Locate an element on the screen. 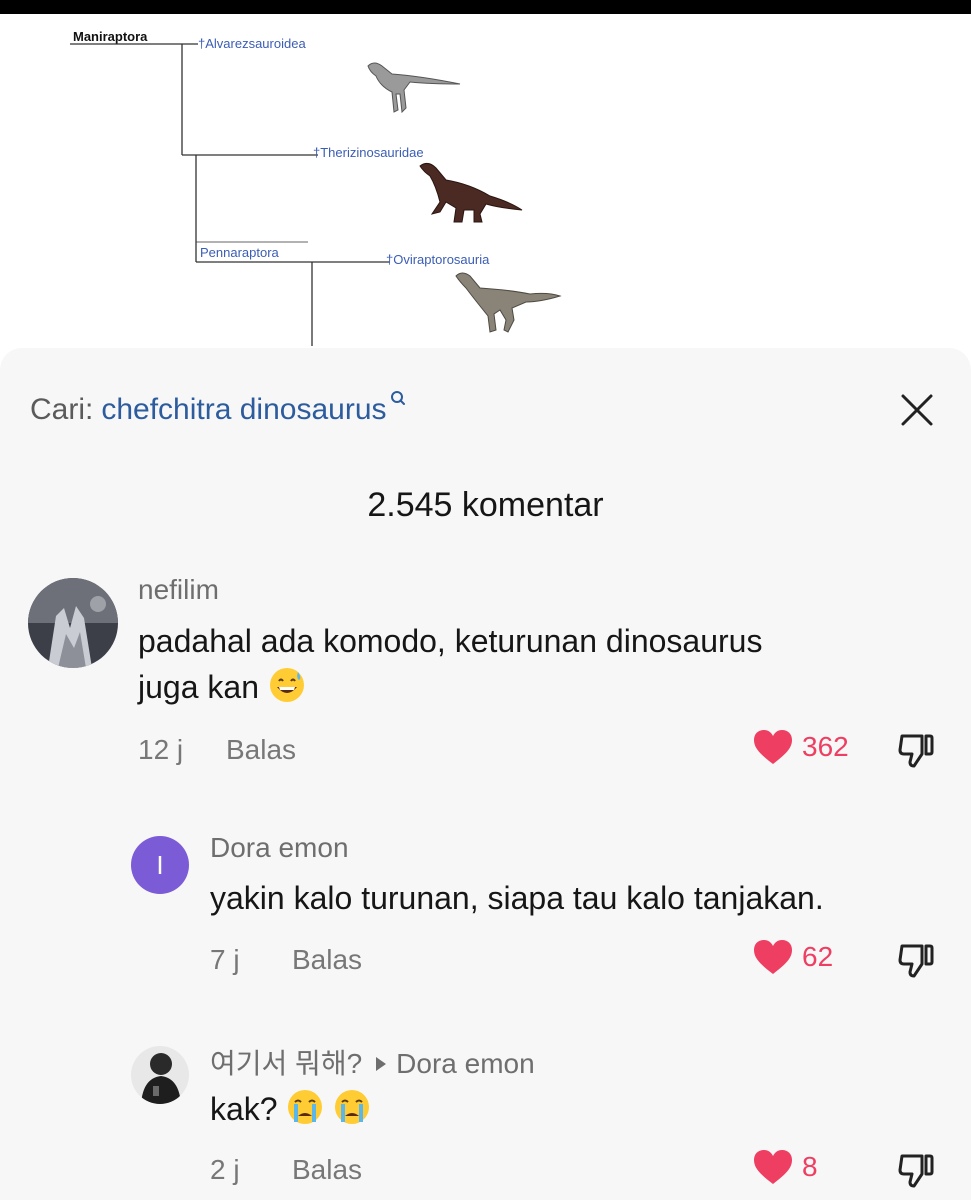  comment-username: Dora emon is located at coordinates (279, 848).